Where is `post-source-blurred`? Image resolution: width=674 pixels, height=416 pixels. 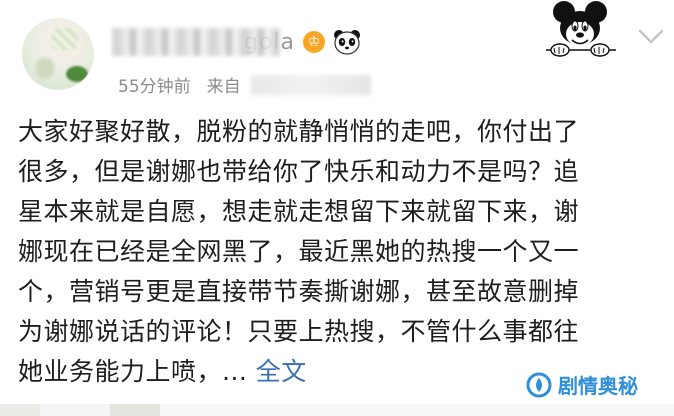 post-source-blurred is located at coordinates (310, 84).